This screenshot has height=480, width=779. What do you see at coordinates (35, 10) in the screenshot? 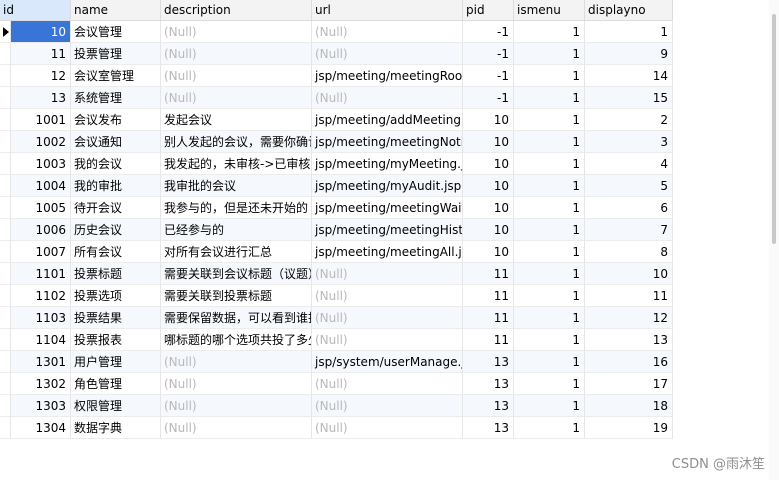
I see `column-header-id: id` at bounding box center [35, 10].